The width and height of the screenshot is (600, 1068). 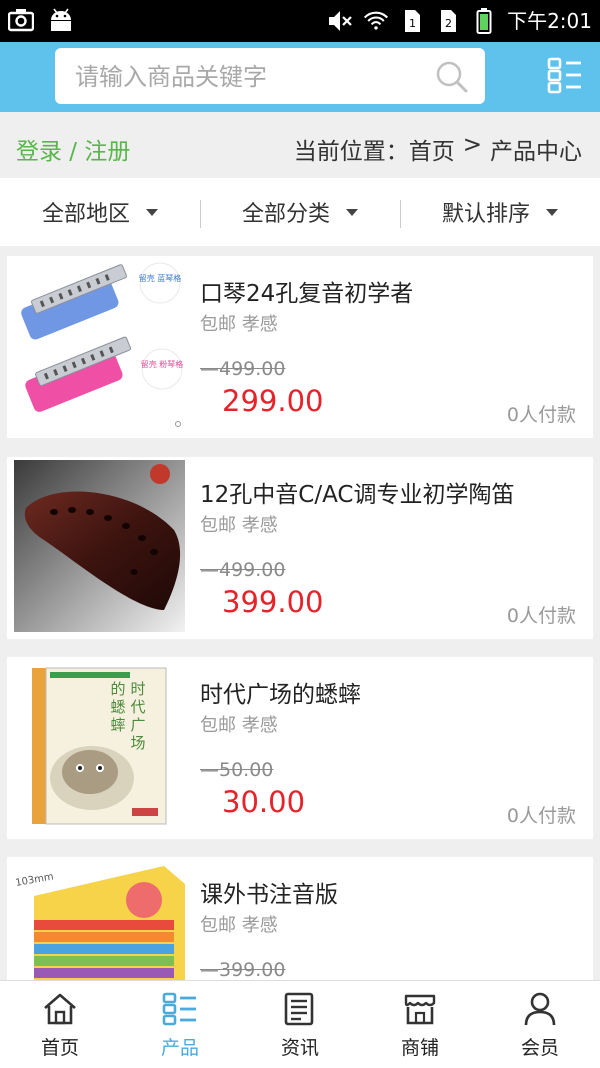 I want to click on breadcrumb-label: 当前位置：, so click(x=351, y=152).